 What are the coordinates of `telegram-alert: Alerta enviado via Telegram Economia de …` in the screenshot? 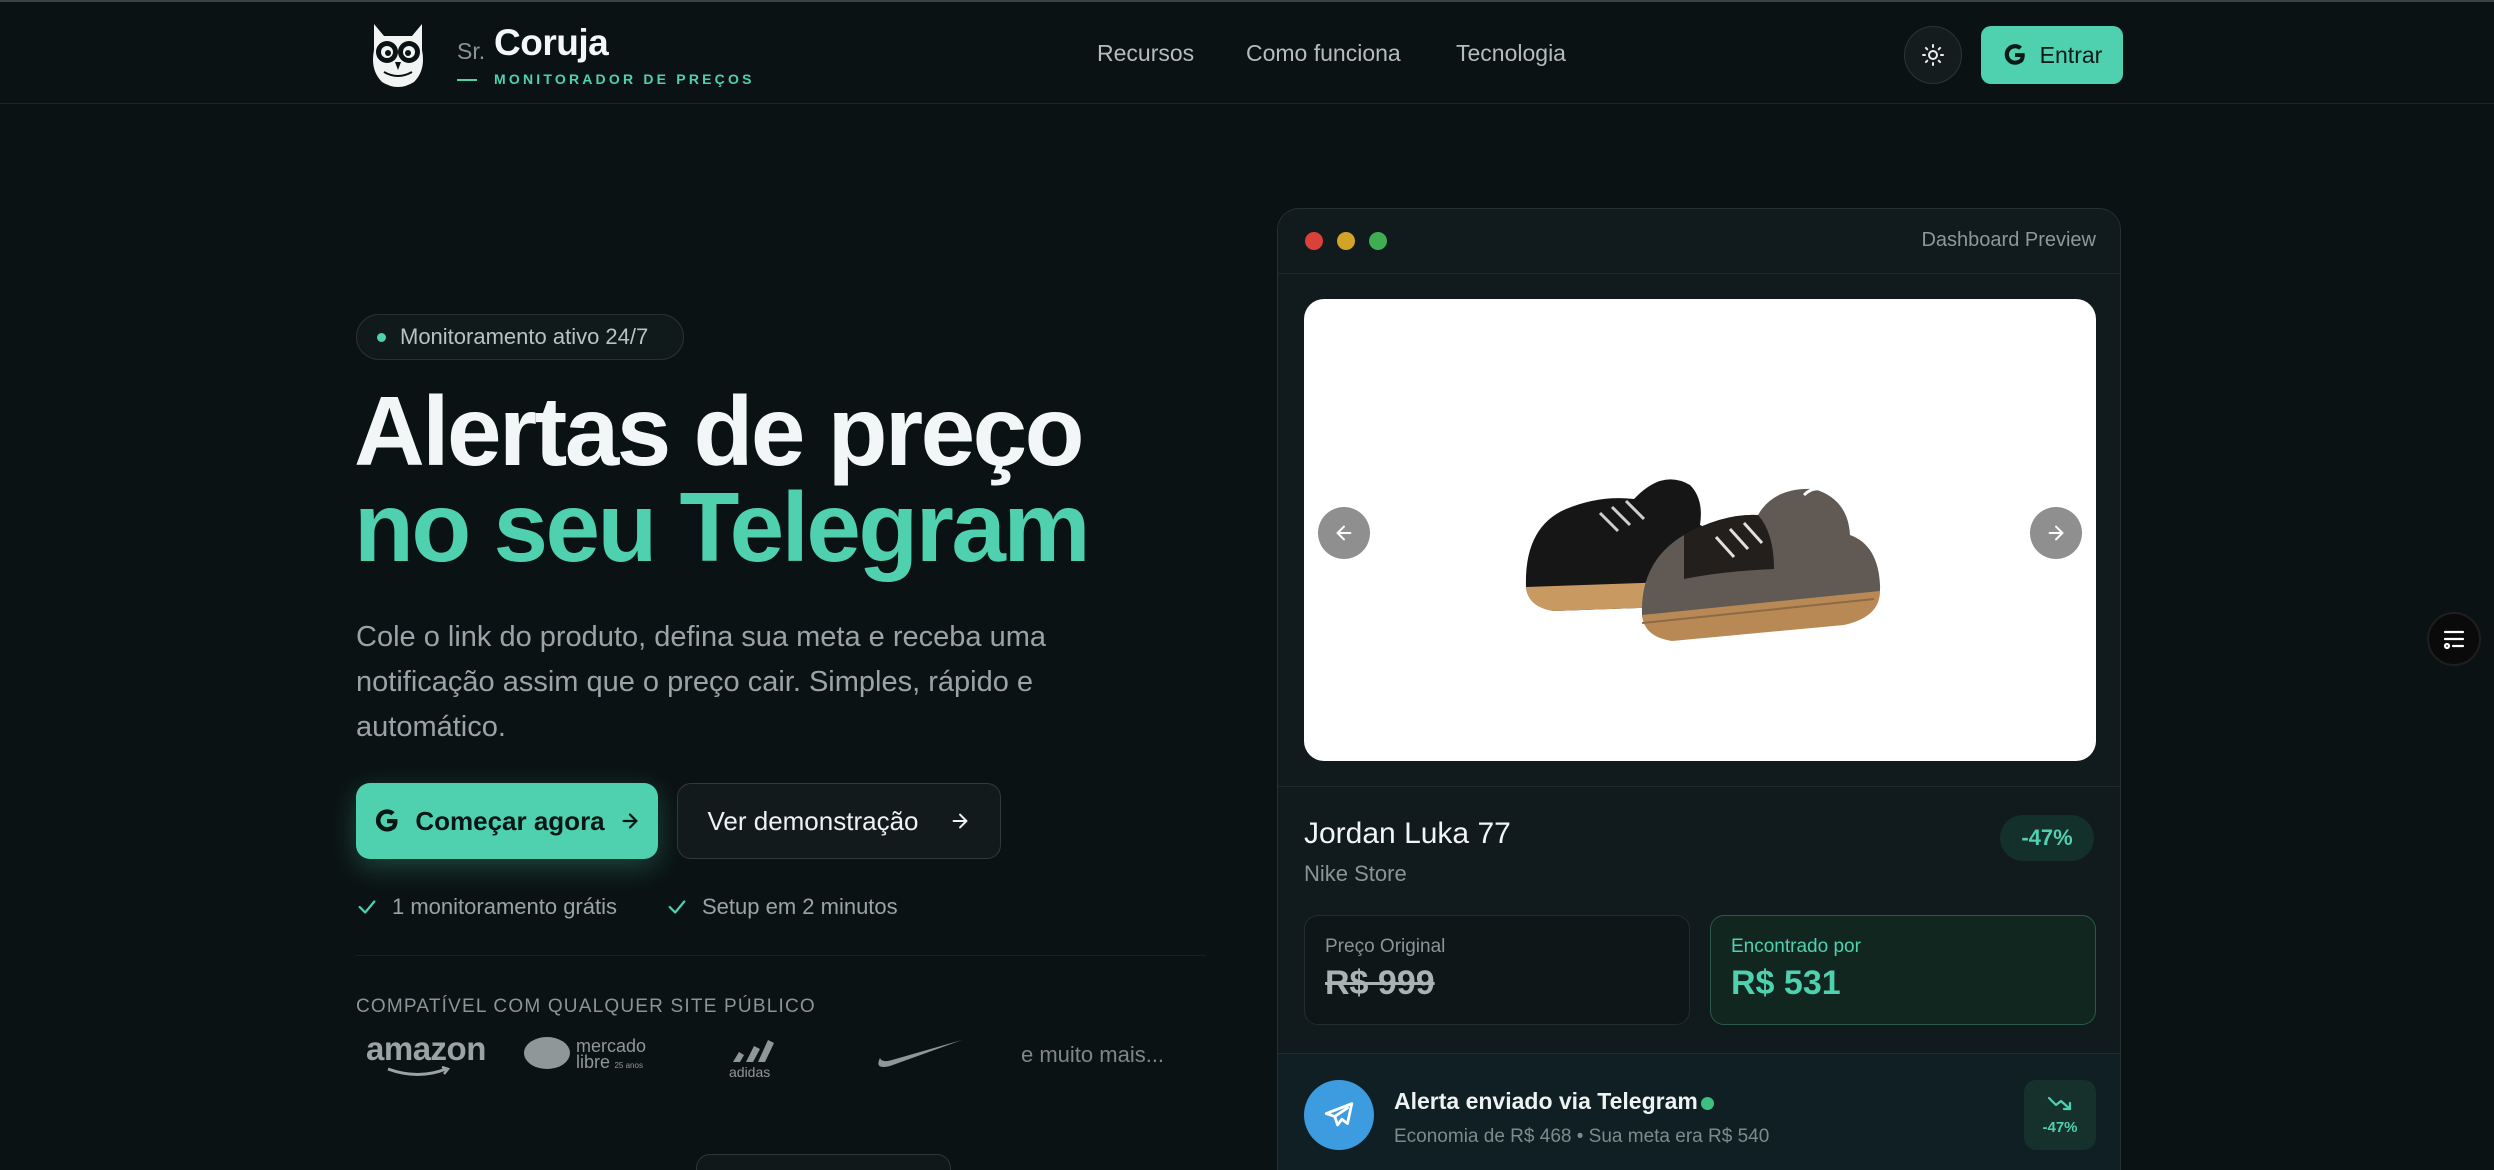 It's located at (1699, 1111).